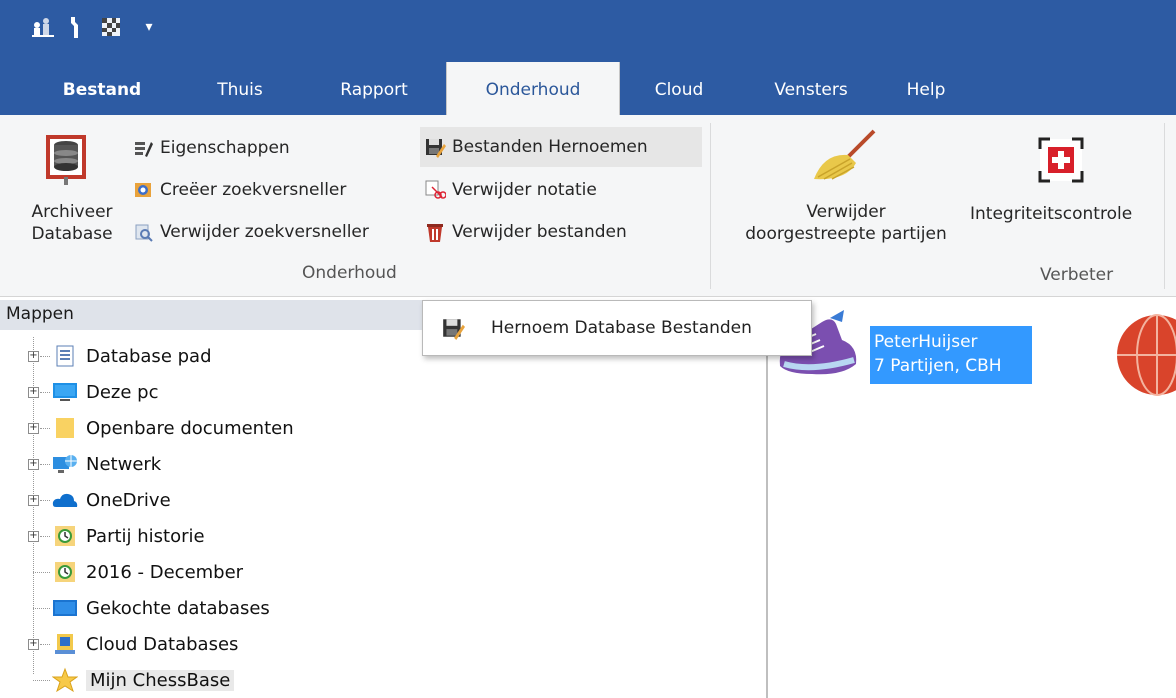 Image resolution: width=1176 pixels, height=698 pixels. Describe the element at coordinates (435, 190) in the screenshot. I see `remove-notation-icon` at that location.